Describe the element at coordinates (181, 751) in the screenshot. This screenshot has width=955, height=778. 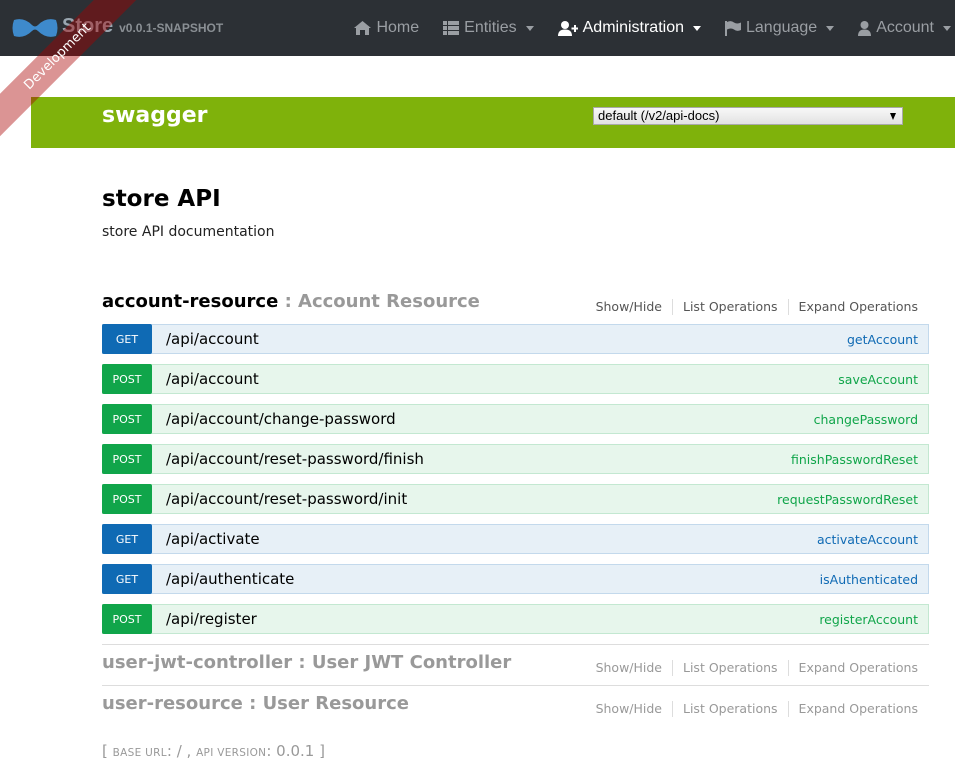
I see `base-url-value: : / ,` at that location.